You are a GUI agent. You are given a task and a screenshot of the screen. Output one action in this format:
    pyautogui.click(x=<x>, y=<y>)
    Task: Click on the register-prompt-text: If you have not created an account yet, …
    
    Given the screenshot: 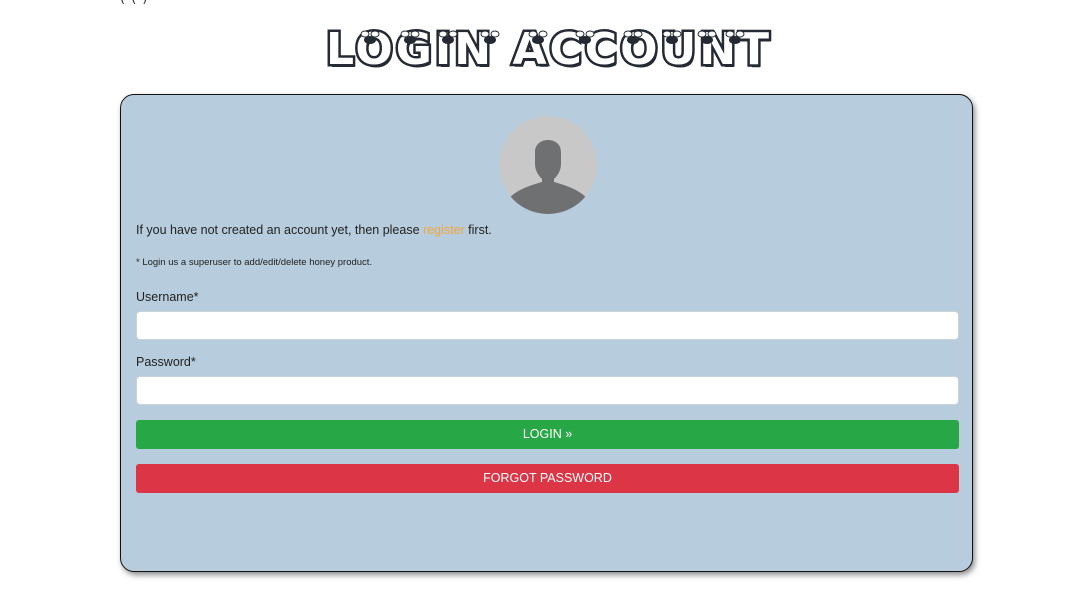 What is the action you would take?
    pyautogui.click(x=279, y=230)
    